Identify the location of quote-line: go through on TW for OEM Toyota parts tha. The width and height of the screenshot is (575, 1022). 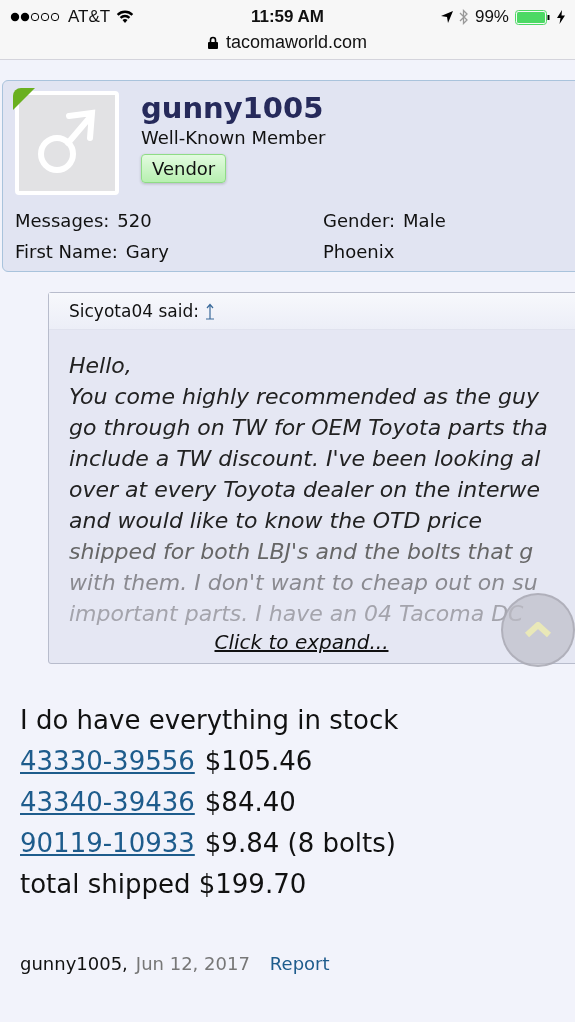
(309, 428).